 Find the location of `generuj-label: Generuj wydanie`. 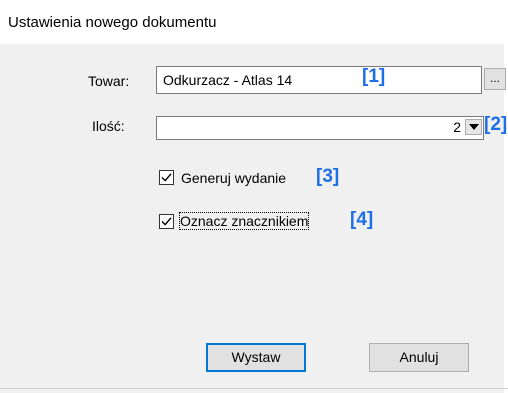

generuj-label: Generuj wydanie is located at coordinates (233, 178).